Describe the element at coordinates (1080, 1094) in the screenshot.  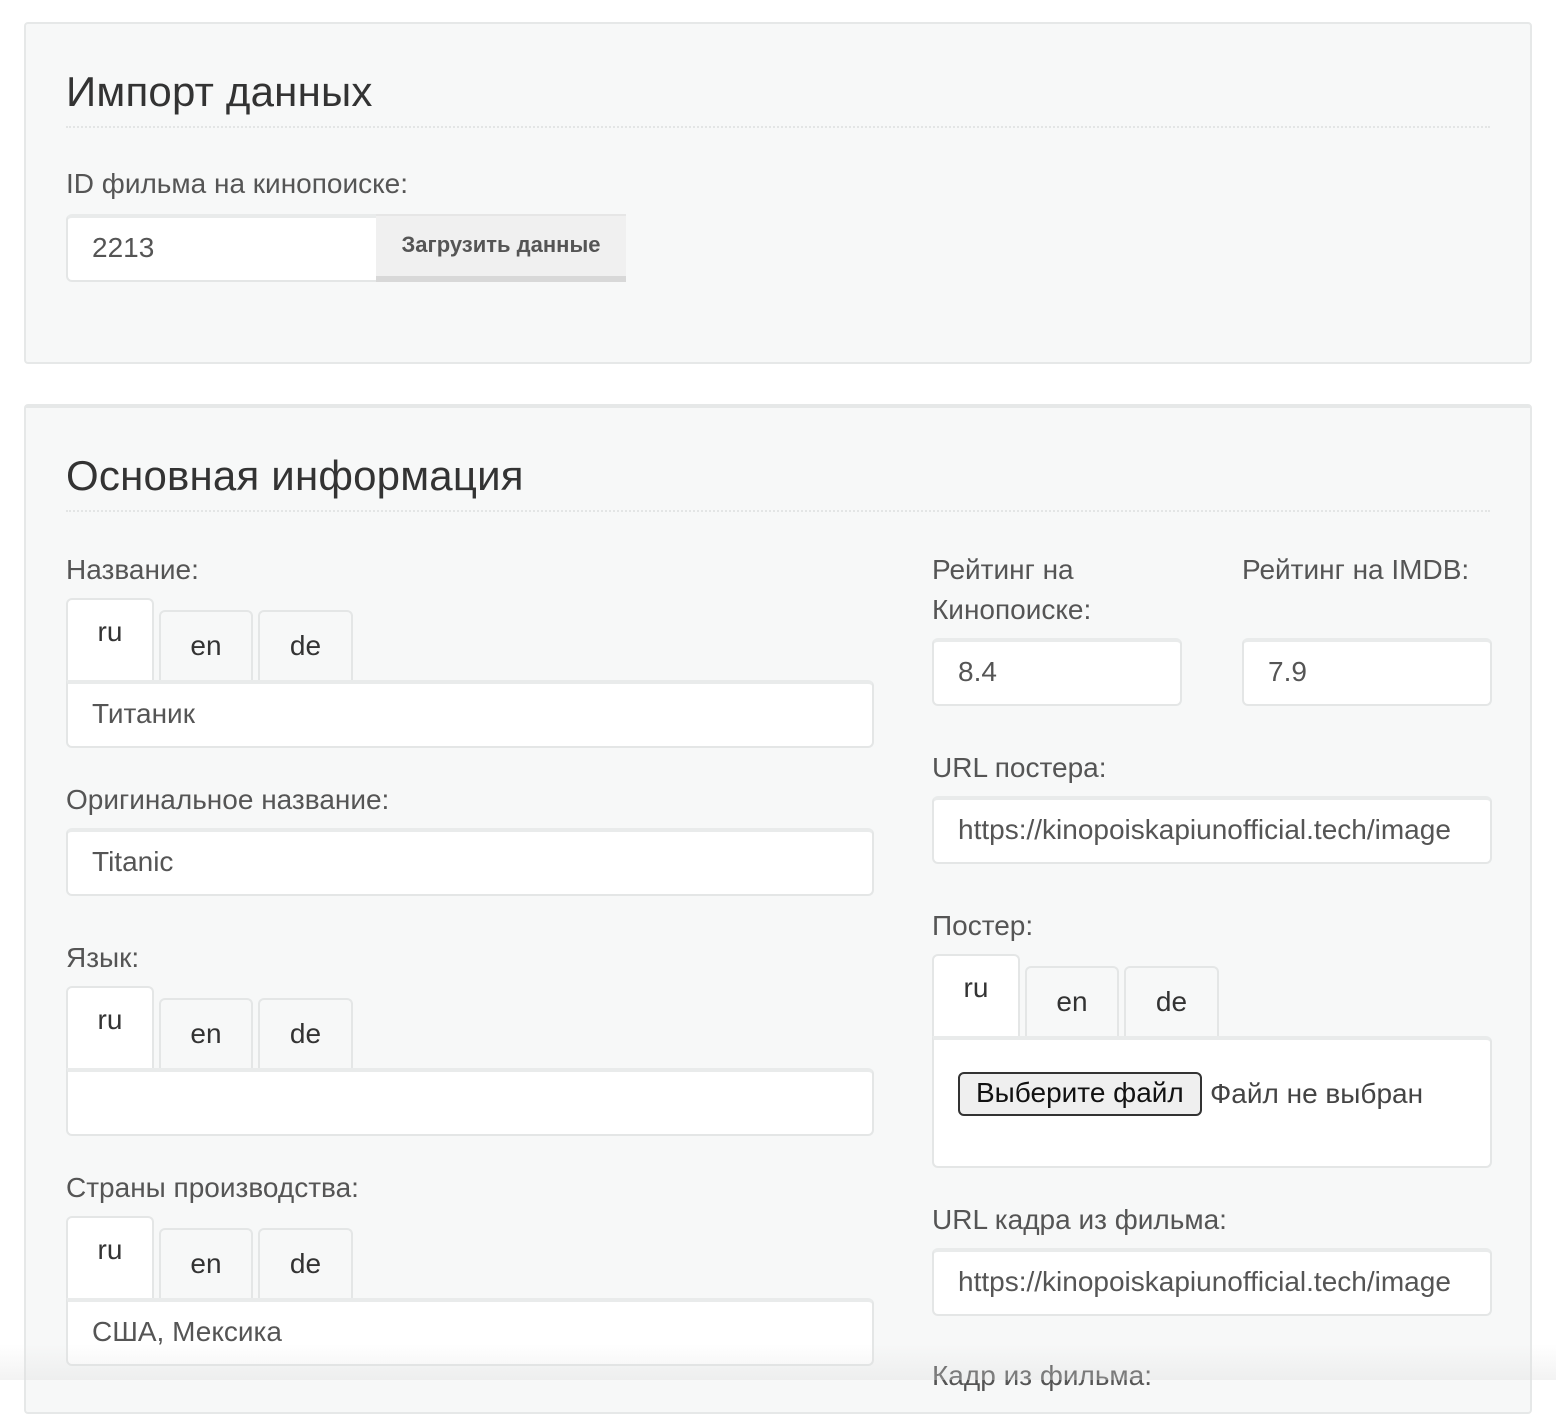
I see `choose-file-button: Выберите файл` at that location.